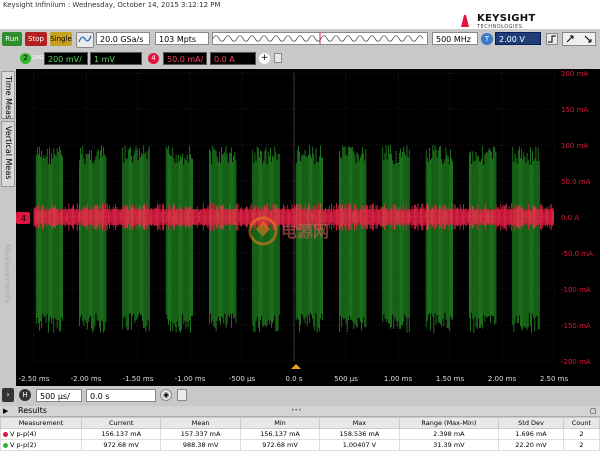 The image size is (600, 459). Describe the element at coordinates (574, 74) in the screenshot. I see `right-axis-tick-label: 200 mA` at that location.